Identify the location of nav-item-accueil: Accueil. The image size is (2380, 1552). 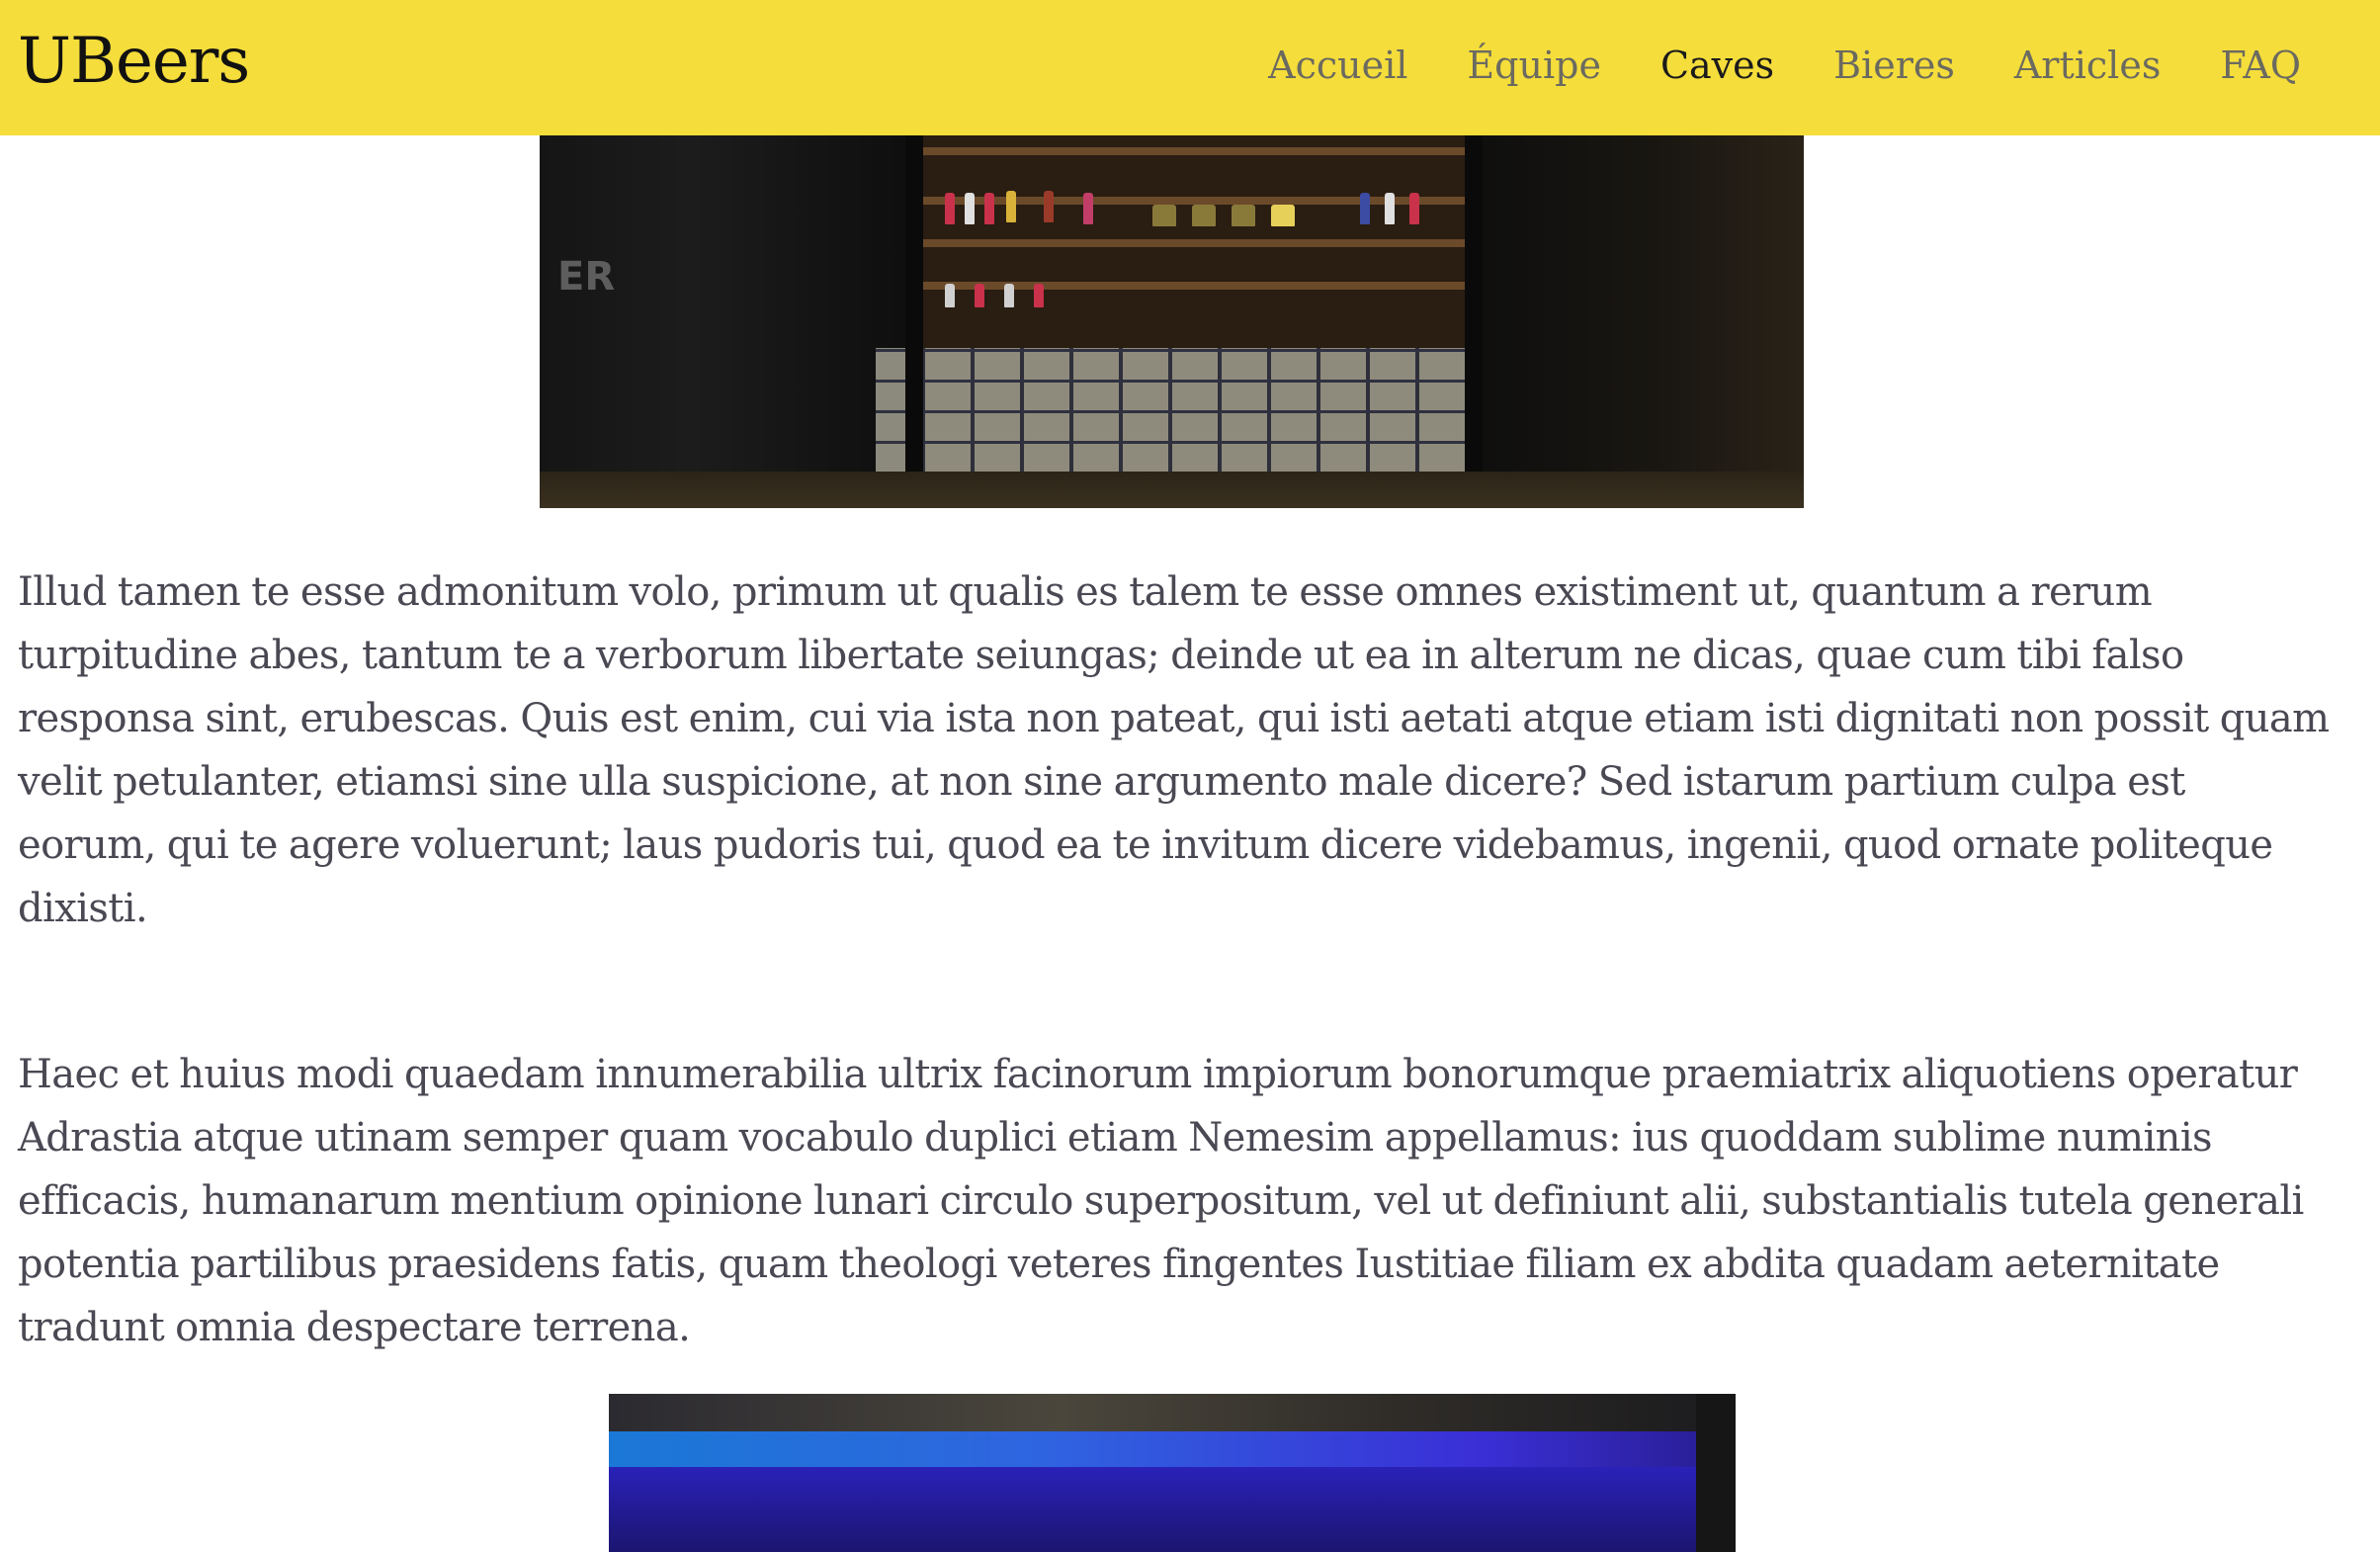
(1337, 65).